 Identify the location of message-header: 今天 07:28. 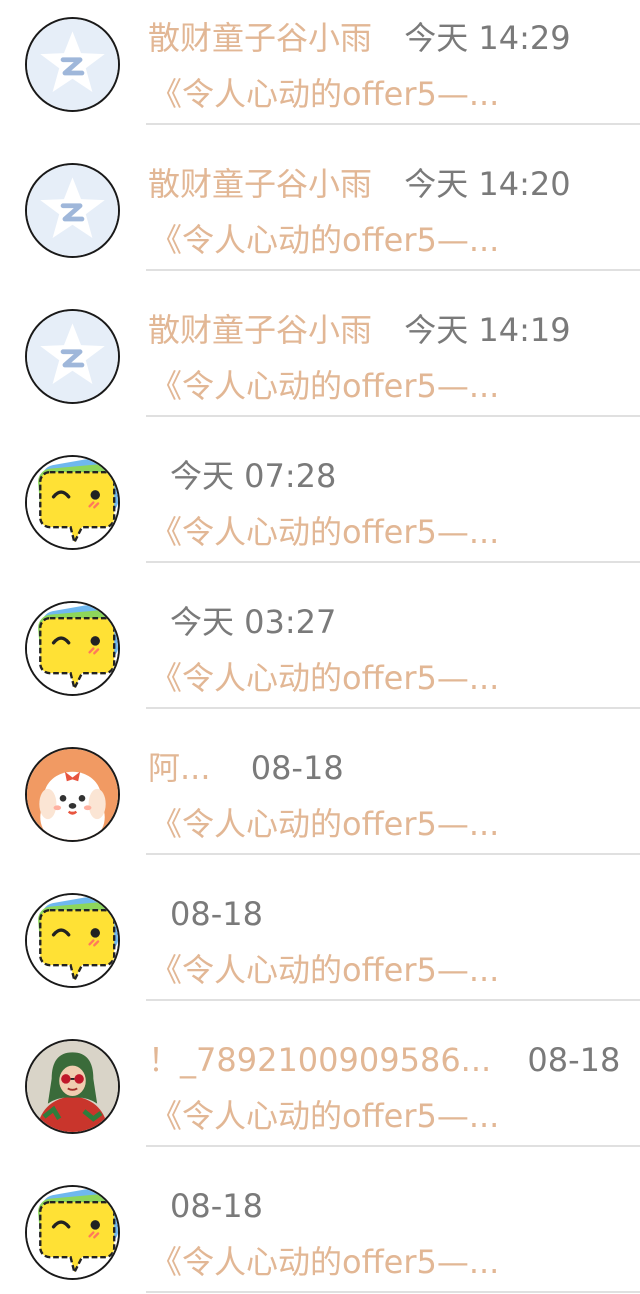
(253, 476).